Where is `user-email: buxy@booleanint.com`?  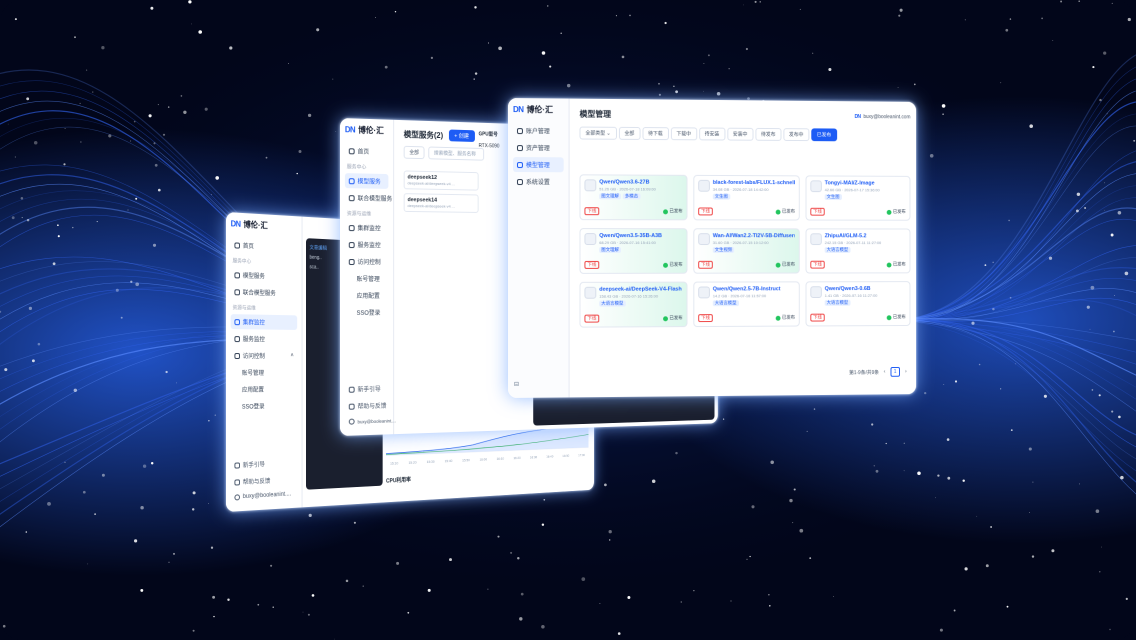 user-email: buxy@booleanint.com is located at coordinates (886, 117).